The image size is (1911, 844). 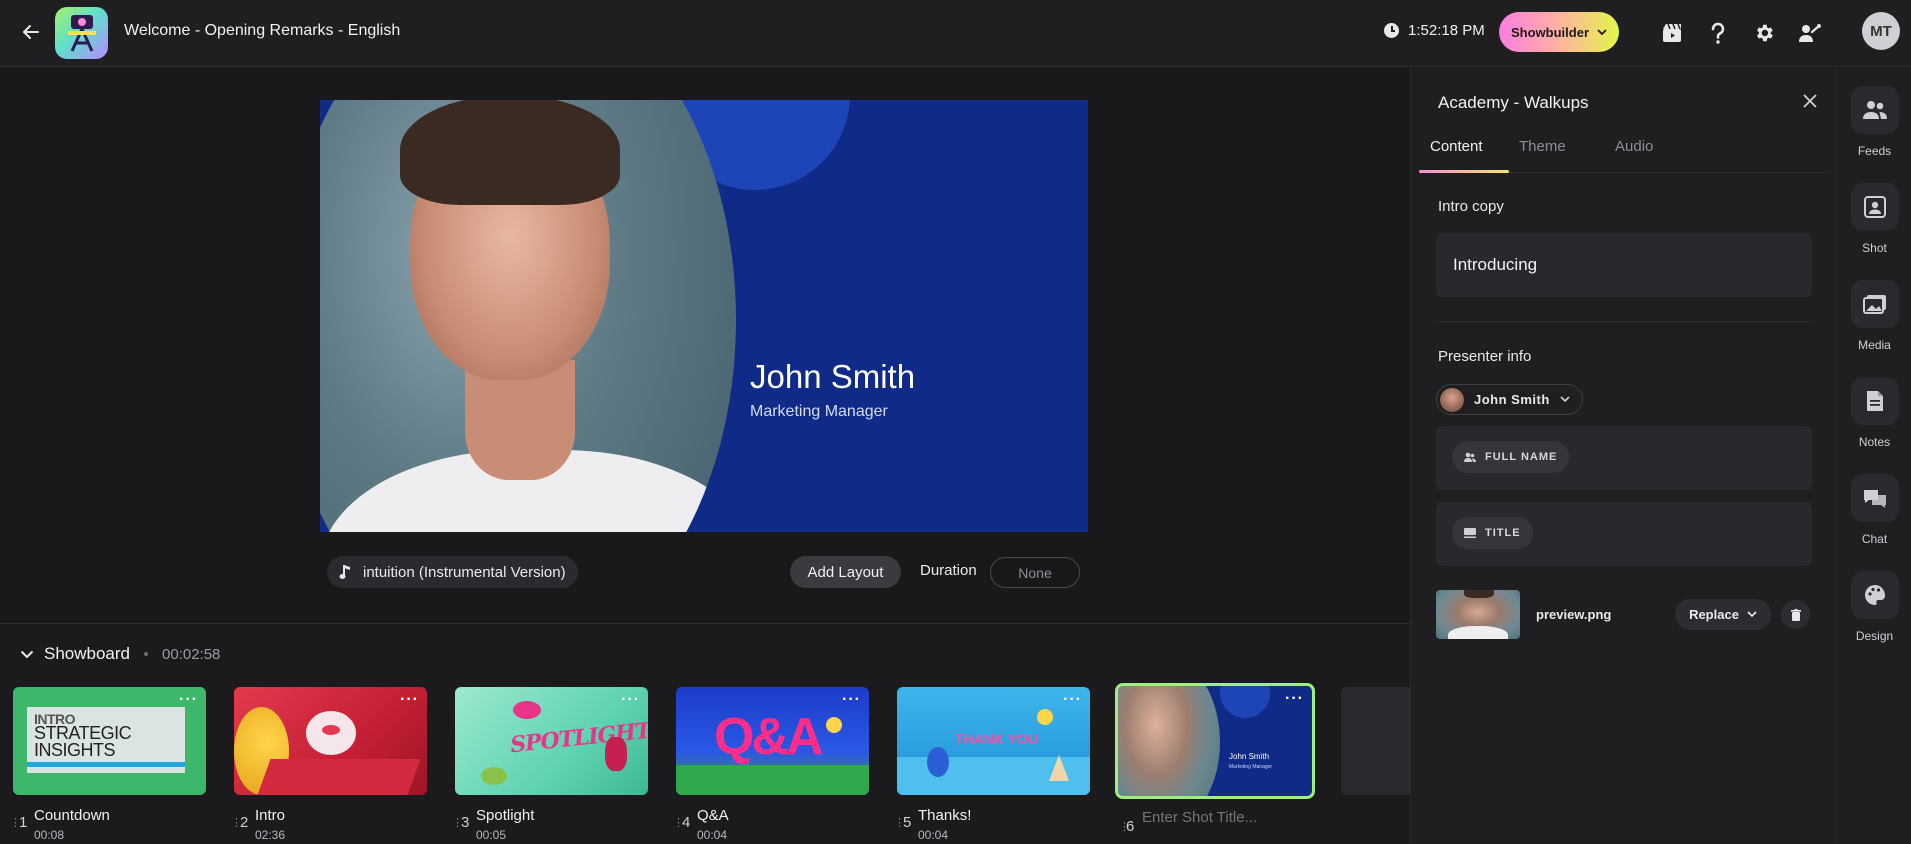 What do you see at coordinates (550, 818) in the screenshot?
I see `shot-meta: ⋮ 3 Spotlight 00:05` at bounding box center [550, 818].